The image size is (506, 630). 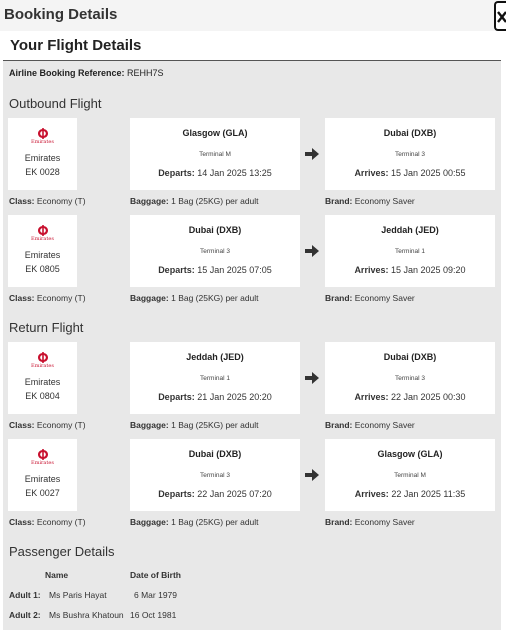 What do you see at coordinates (253, 15) in the screenshot?
I see `window-titlebar: Booking Details` at bounding box center [253, 15].